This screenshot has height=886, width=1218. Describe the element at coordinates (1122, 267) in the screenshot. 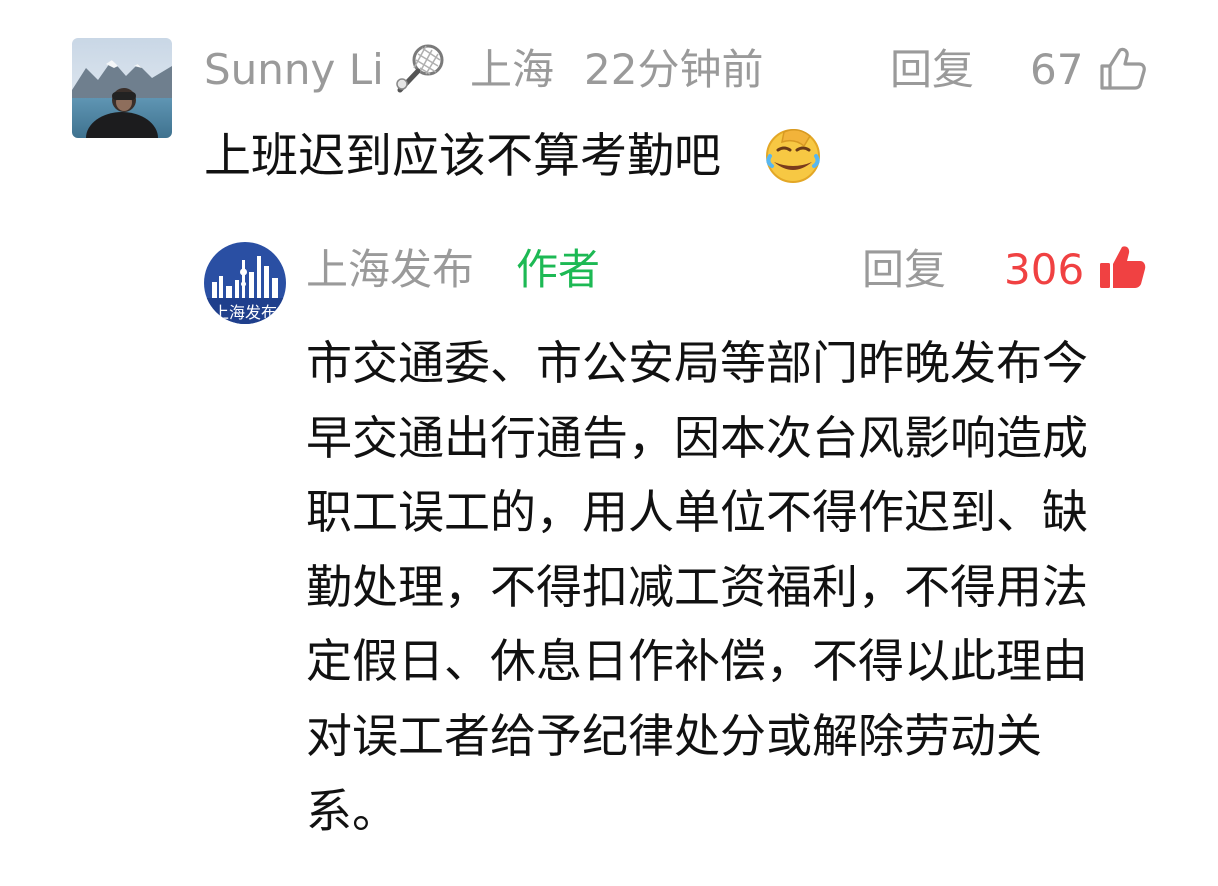

I see `thumbs-up-filled-icon` at that location.